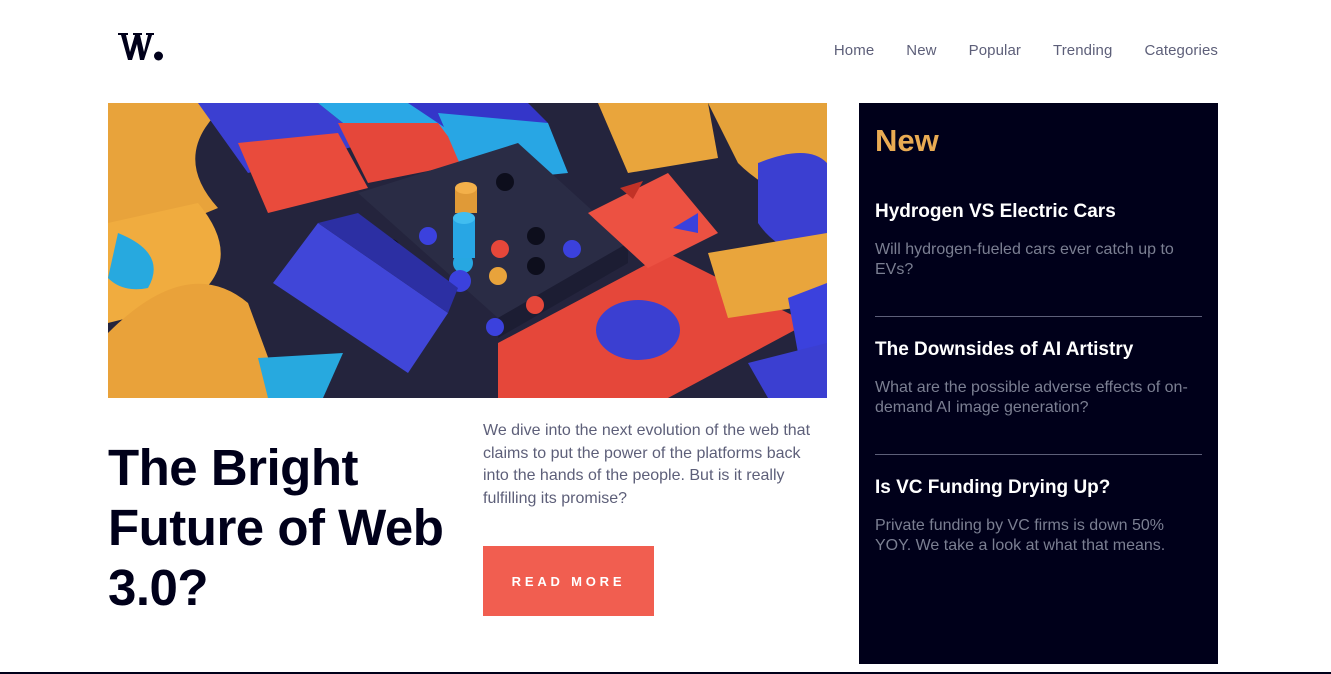 The image size is (1331, 674). What do you see at coordinates (1038, 488) in the screenshot?
I see `sidebar-article-title: Is VC Funding Drying Up?` at bounding box center [1038, 488].